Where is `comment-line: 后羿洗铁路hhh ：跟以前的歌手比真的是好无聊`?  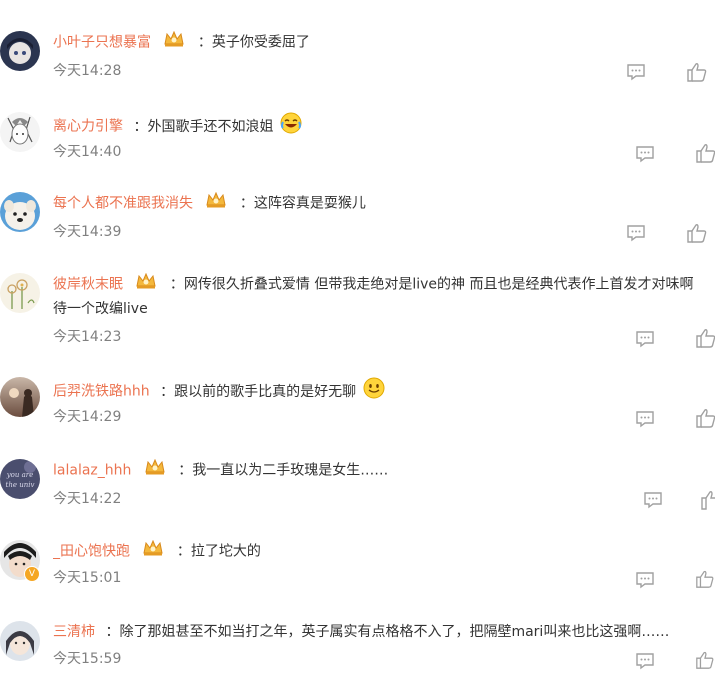 comment-line: 后羿洗铁路hhh ：跟以前的歌手比真的是好无聊 is located at coordinates (384, 388).